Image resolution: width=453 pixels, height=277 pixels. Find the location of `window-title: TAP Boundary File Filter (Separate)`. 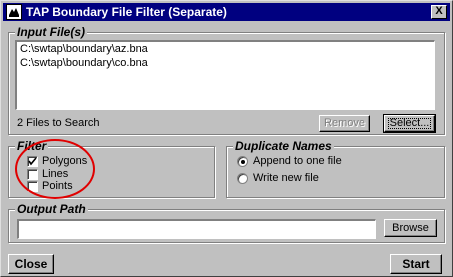

window-title: TAP Boundary File Filter (Separate) is located at coordinates (126, 12).